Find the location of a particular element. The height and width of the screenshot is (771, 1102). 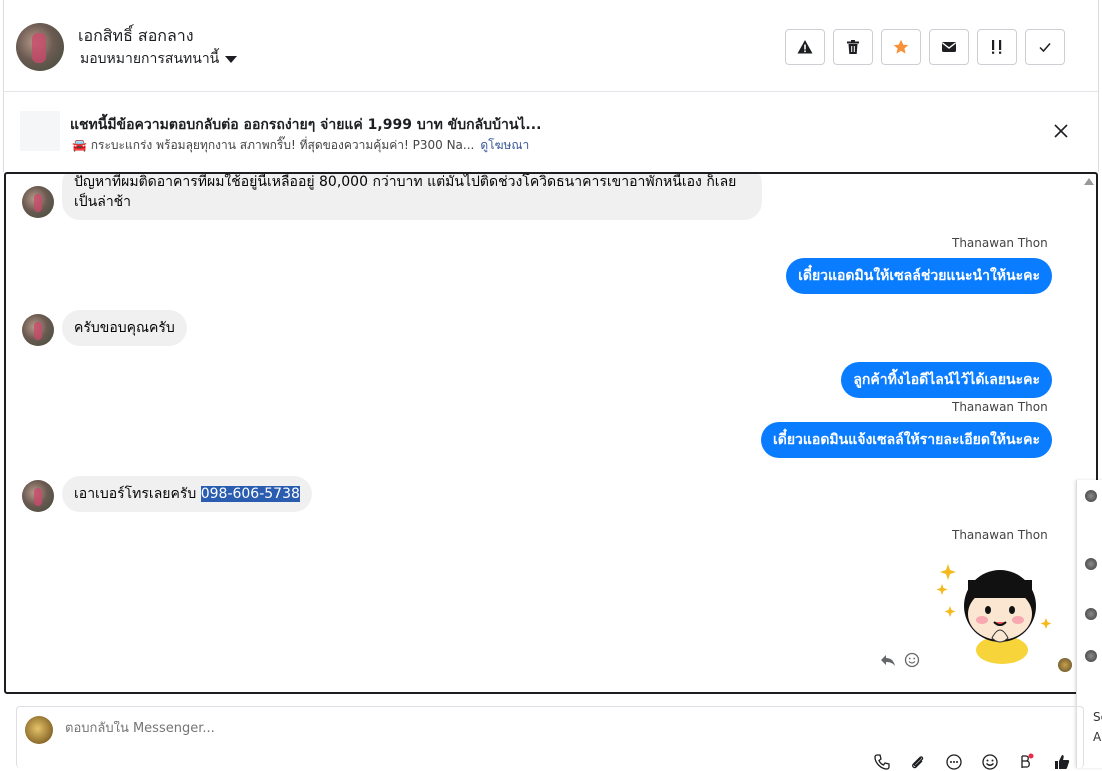

star-button is located at coordinates (901, 47).